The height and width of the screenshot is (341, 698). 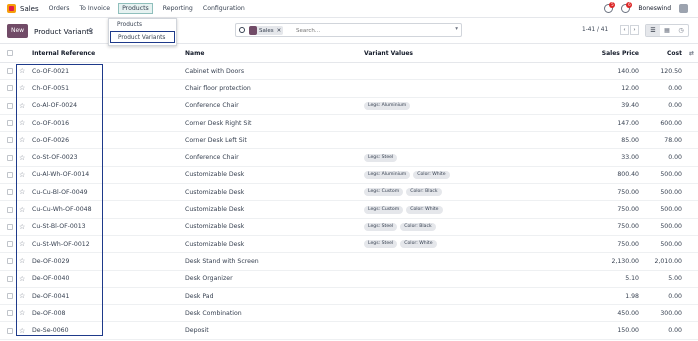 I want to click on facet-label: Sales, so click(x=266, y=30).